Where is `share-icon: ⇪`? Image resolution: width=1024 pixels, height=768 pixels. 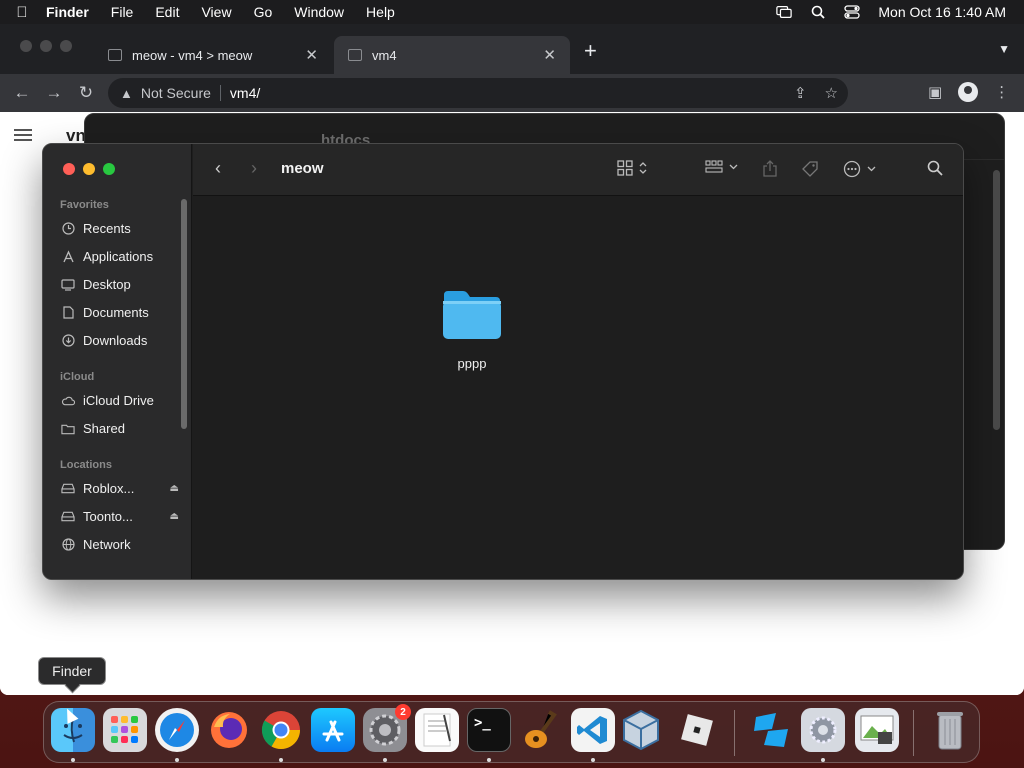
share-icon: ⇪ is located at coordinates (800, 93).